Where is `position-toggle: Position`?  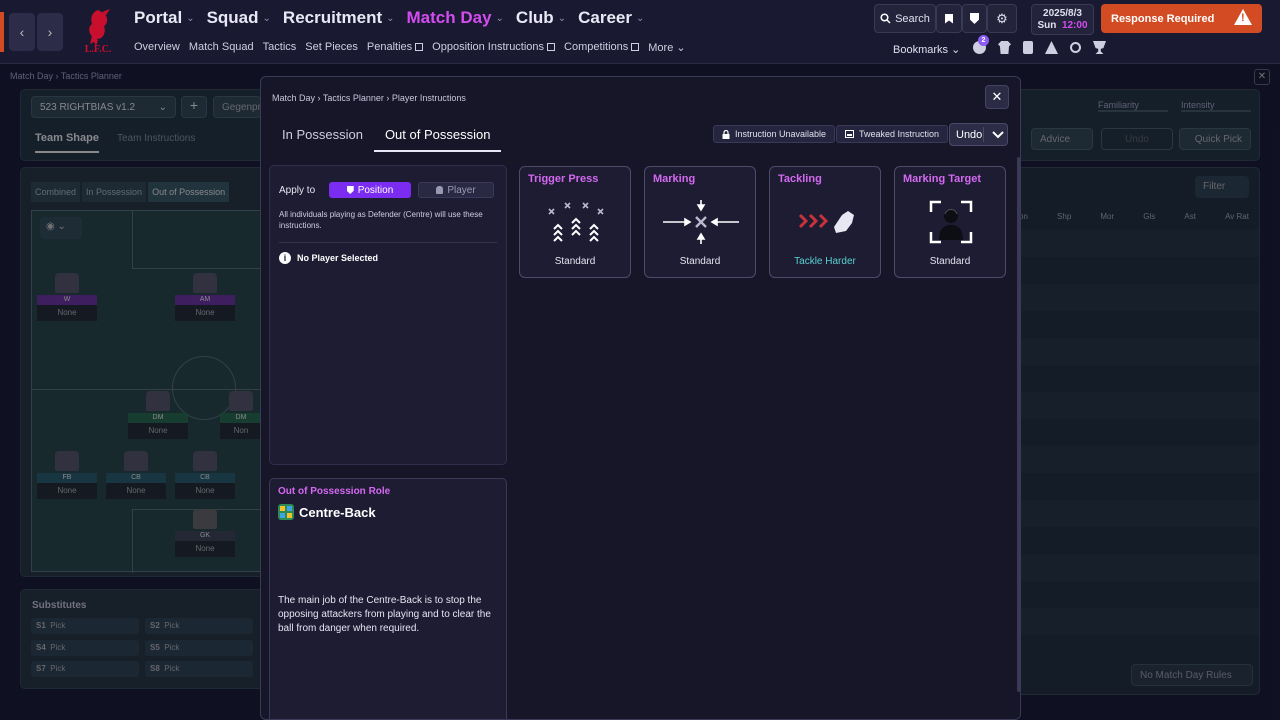 position-toggle: Position is located at coordinates (370, 190).